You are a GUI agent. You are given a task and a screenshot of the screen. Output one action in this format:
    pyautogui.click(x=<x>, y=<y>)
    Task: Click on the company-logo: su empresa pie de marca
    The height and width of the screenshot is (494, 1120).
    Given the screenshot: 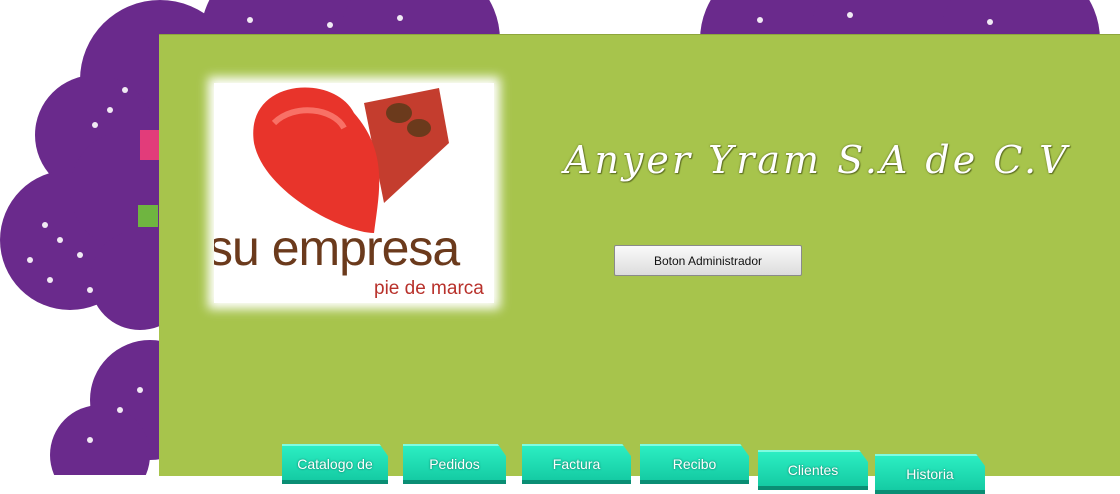 What is the action you would take?
    pyautogui.click(x=354, y=193)
    